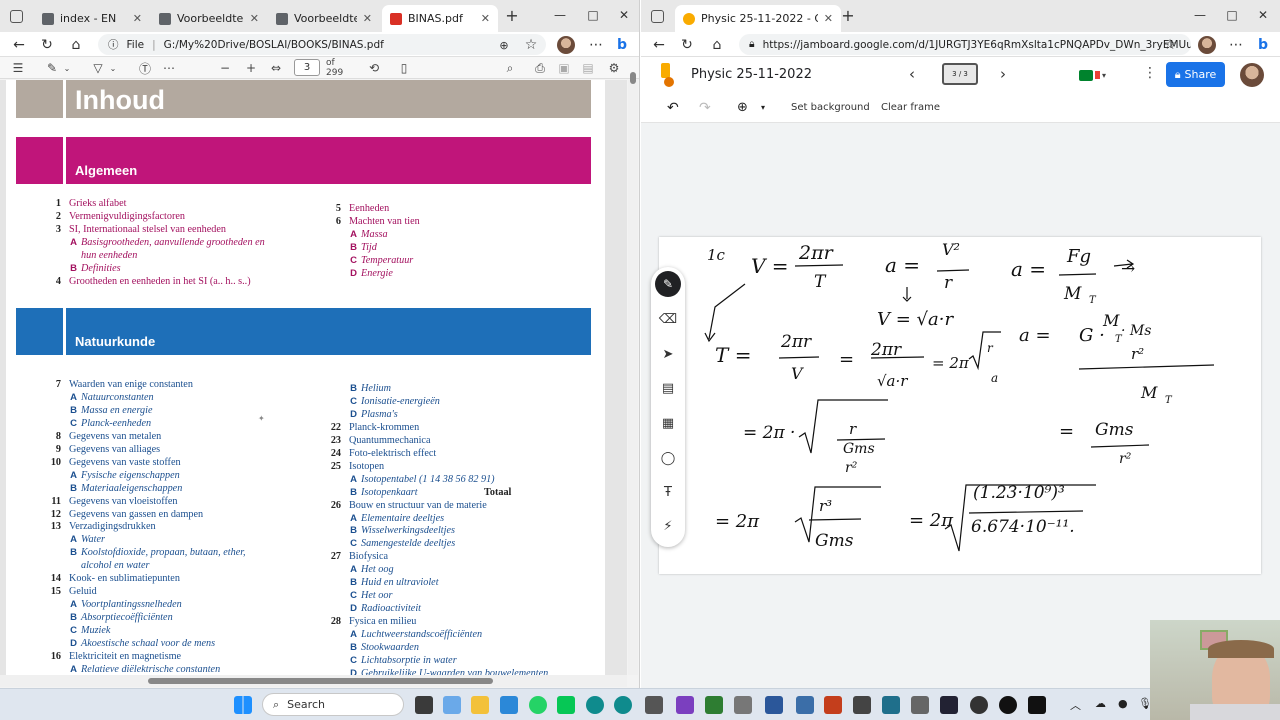  Describe the element at coordinates (654, 705) in the screenshot. I see `settings-icon` at that location.